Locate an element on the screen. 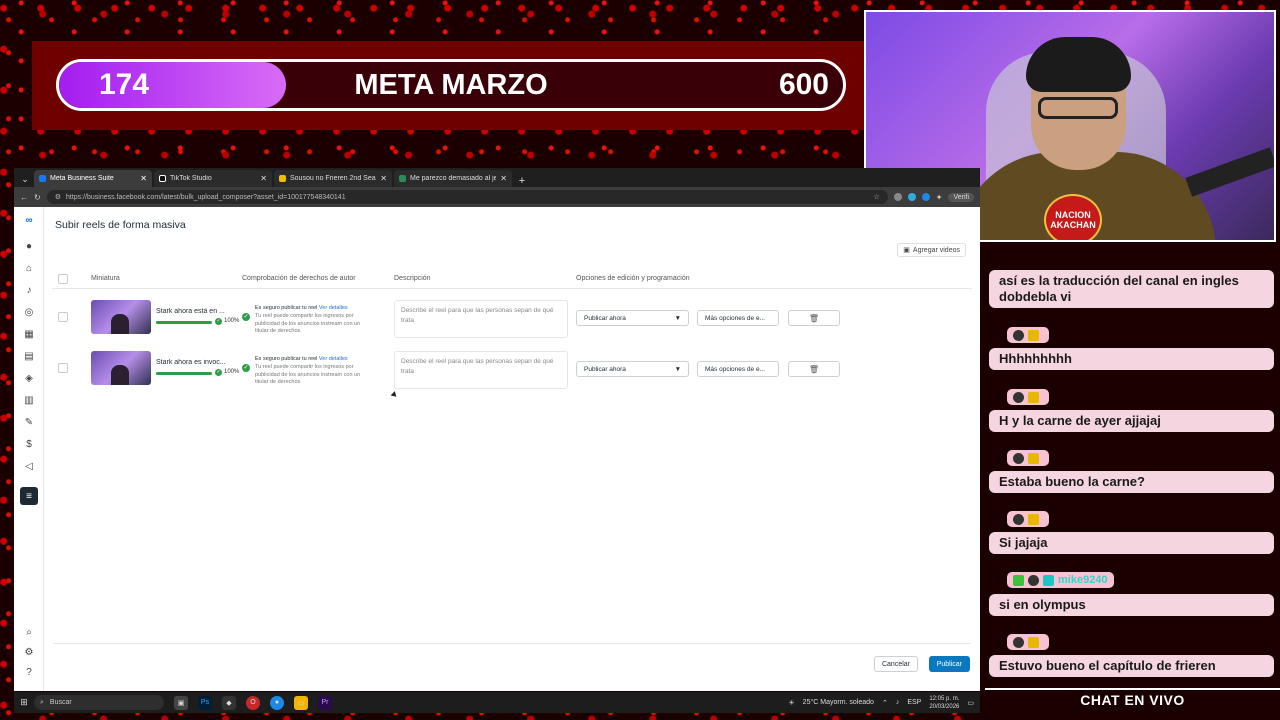 The width and height of the screenshot is (1280, 720). check-icon: ✓ is located at coordinates (218, 321).